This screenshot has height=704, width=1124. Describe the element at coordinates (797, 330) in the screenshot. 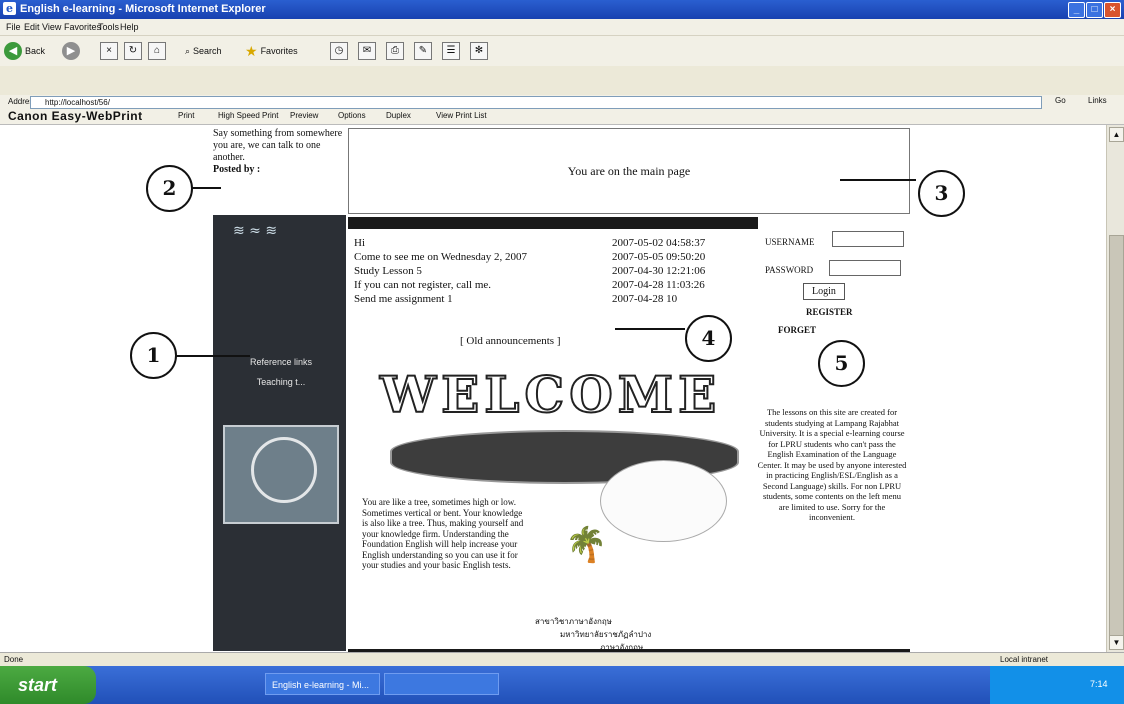

I see `forget-password-link: FORGET` at that location.